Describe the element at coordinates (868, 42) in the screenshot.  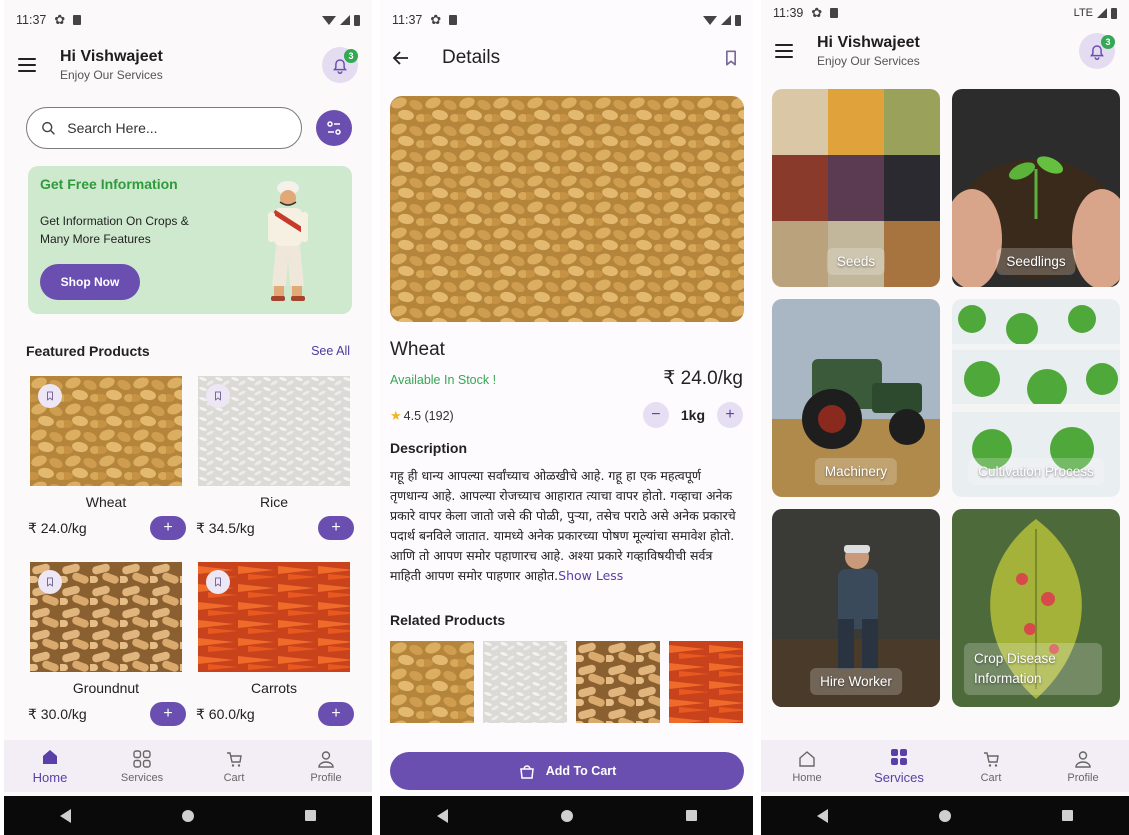
I see `greeting: Hi Vishwajeet` at that location.